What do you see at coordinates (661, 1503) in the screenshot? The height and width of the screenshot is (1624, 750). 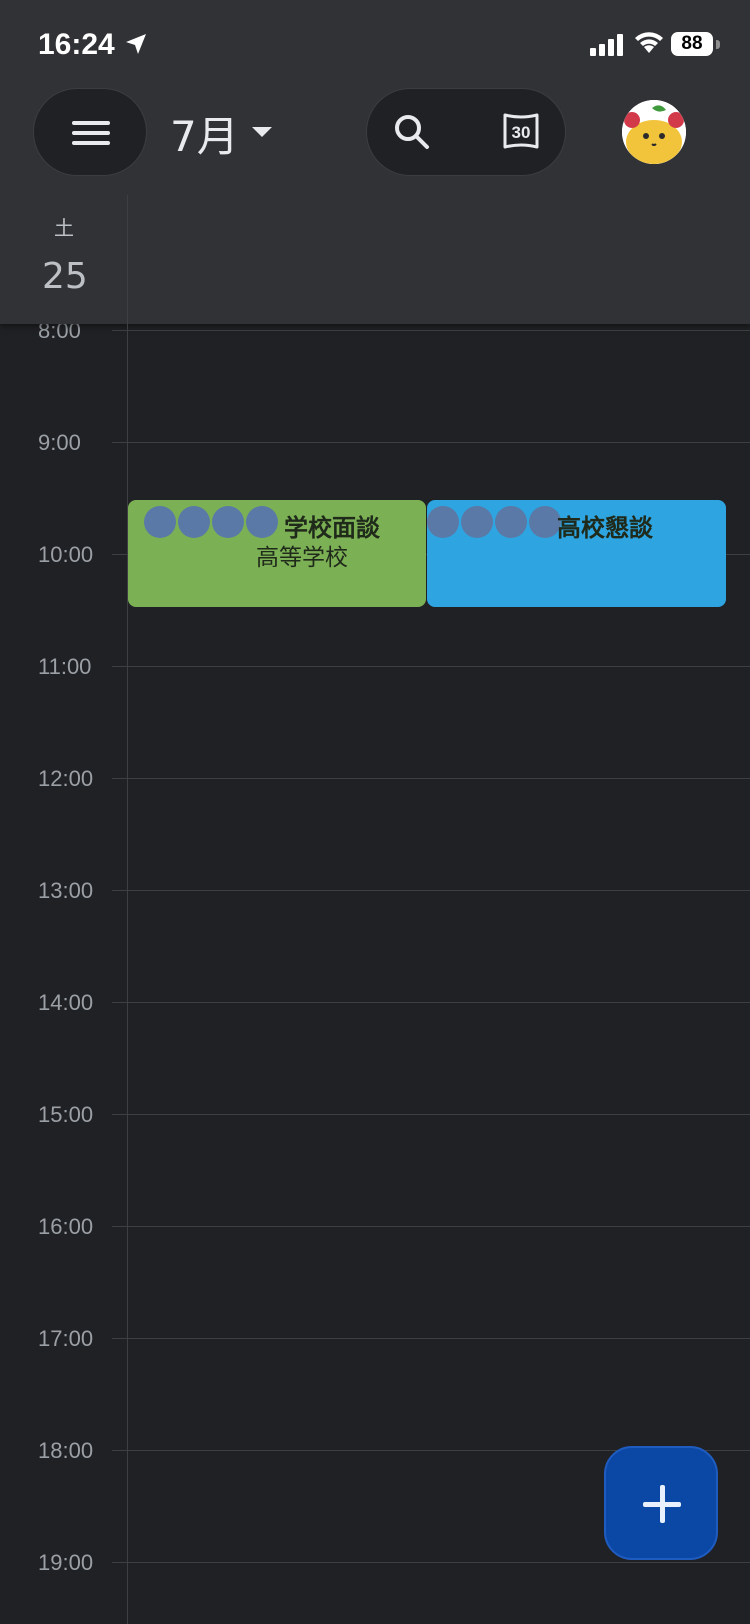 I see `create-event-button` at bounding box center [661, 1503].